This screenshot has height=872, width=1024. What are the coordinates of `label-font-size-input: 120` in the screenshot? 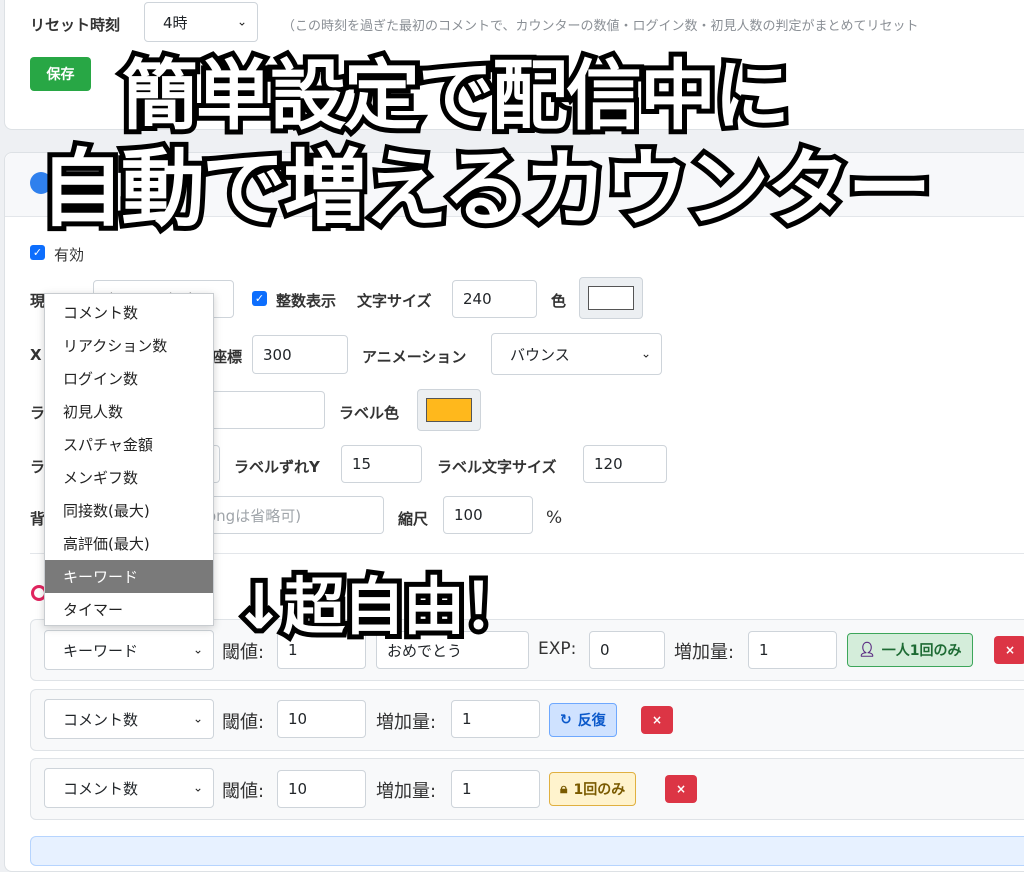 It's located at (625, 464).